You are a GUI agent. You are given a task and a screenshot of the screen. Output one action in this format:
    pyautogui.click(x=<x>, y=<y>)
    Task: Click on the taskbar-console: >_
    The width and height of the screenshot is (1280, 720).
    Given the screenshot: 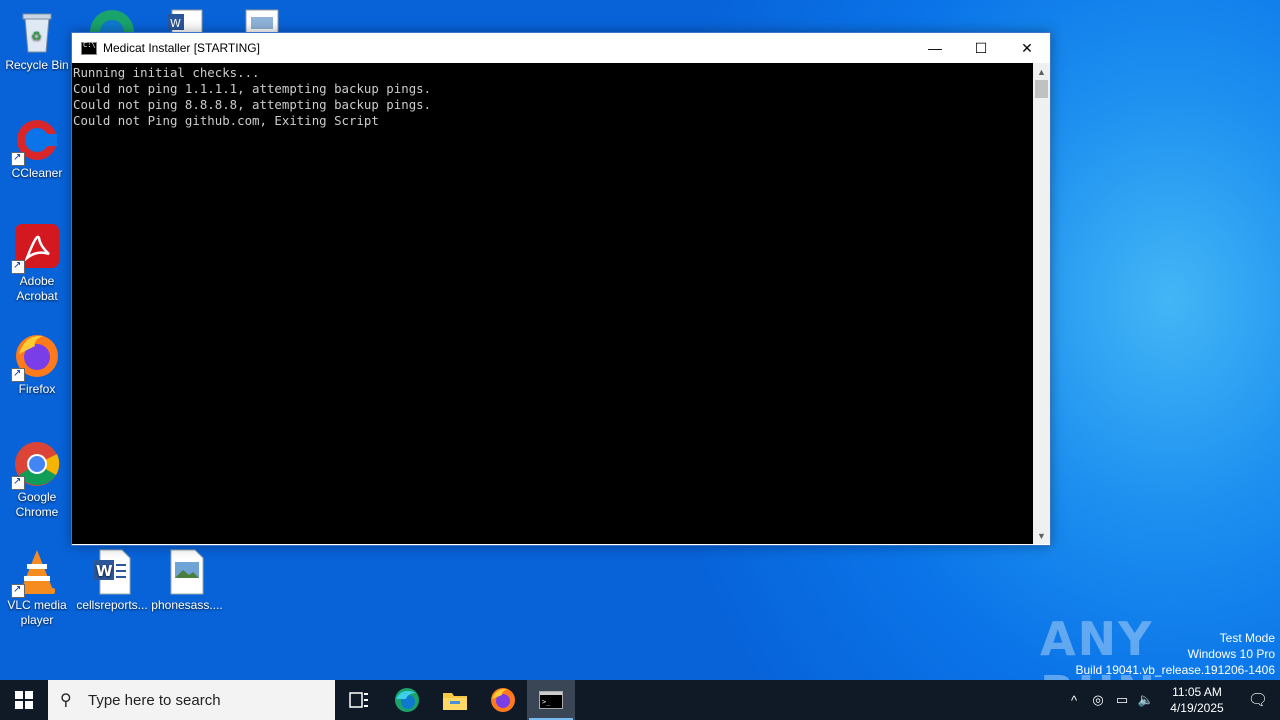 What is the action you would take?
    pyautogui.click(x=551, y=700)
    